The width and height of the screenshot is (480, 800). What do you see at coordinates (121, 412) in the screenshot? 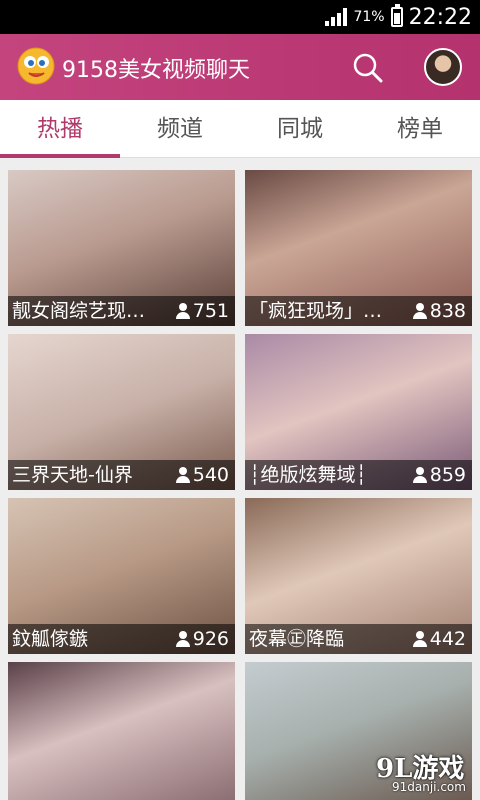
I see `room-card: 三界天地-仙界 540` at bounding box center [121, 412].